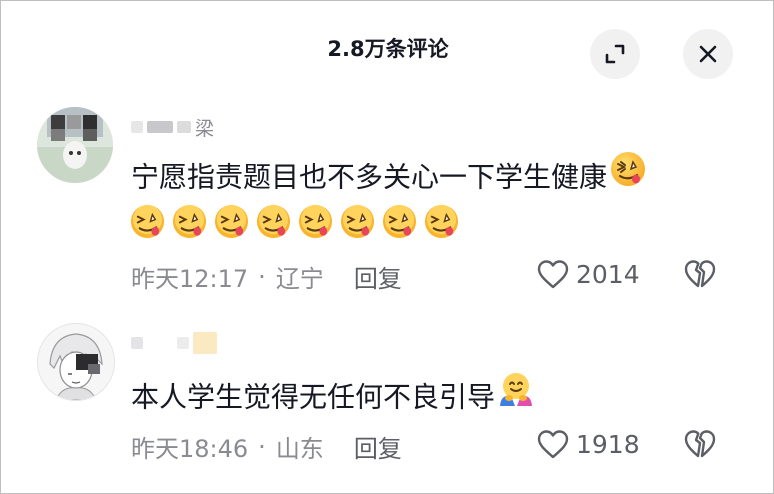 The height and width of the screenshot is (494, 774). I want to click on comment-meta: 昨天18:46 · 山东 回复, so click(266, 446).